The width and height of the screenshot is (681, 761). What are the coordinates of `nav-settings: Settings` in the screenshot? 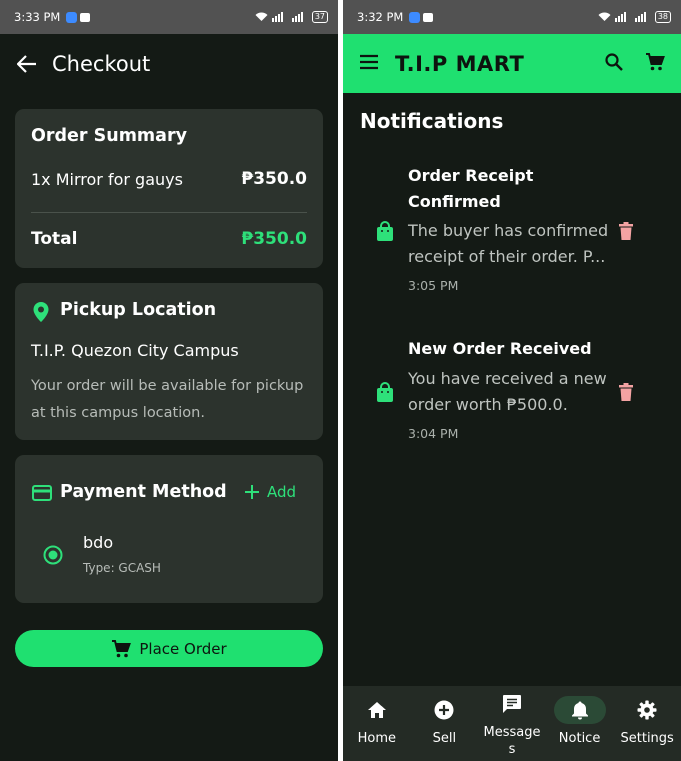 It's located at (647, 721).